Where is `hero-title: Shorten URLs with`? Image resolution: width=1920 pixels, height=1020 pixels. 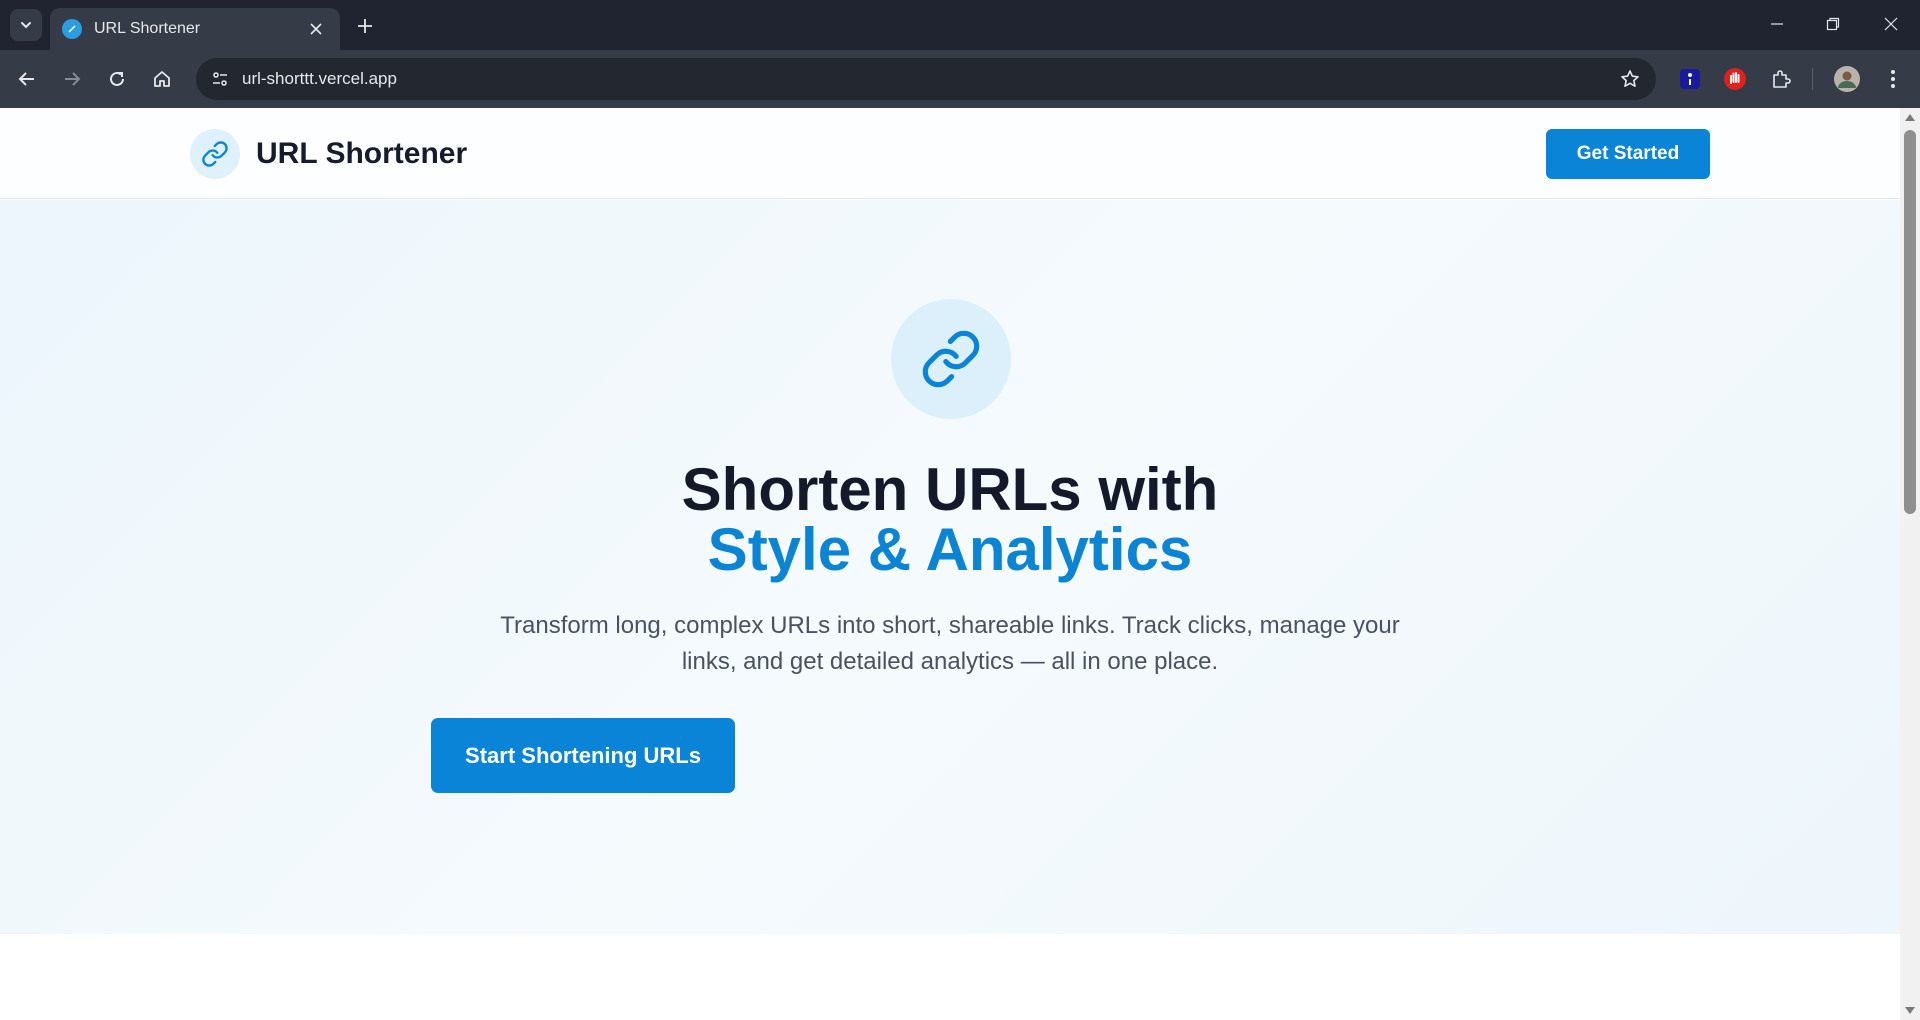 hero-title: Shorten URLs with is located at coordinates (950, 489).